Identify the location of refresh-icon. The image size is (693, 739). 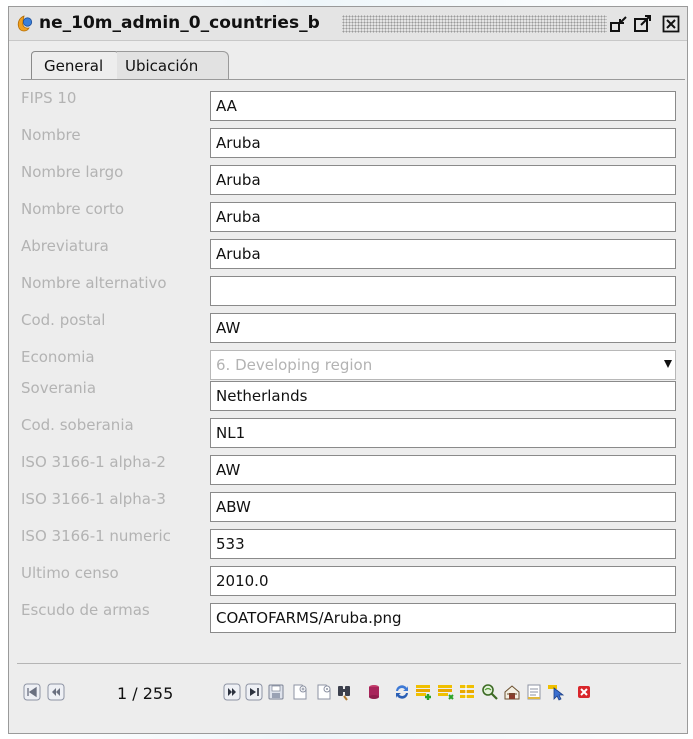
(402, 692).